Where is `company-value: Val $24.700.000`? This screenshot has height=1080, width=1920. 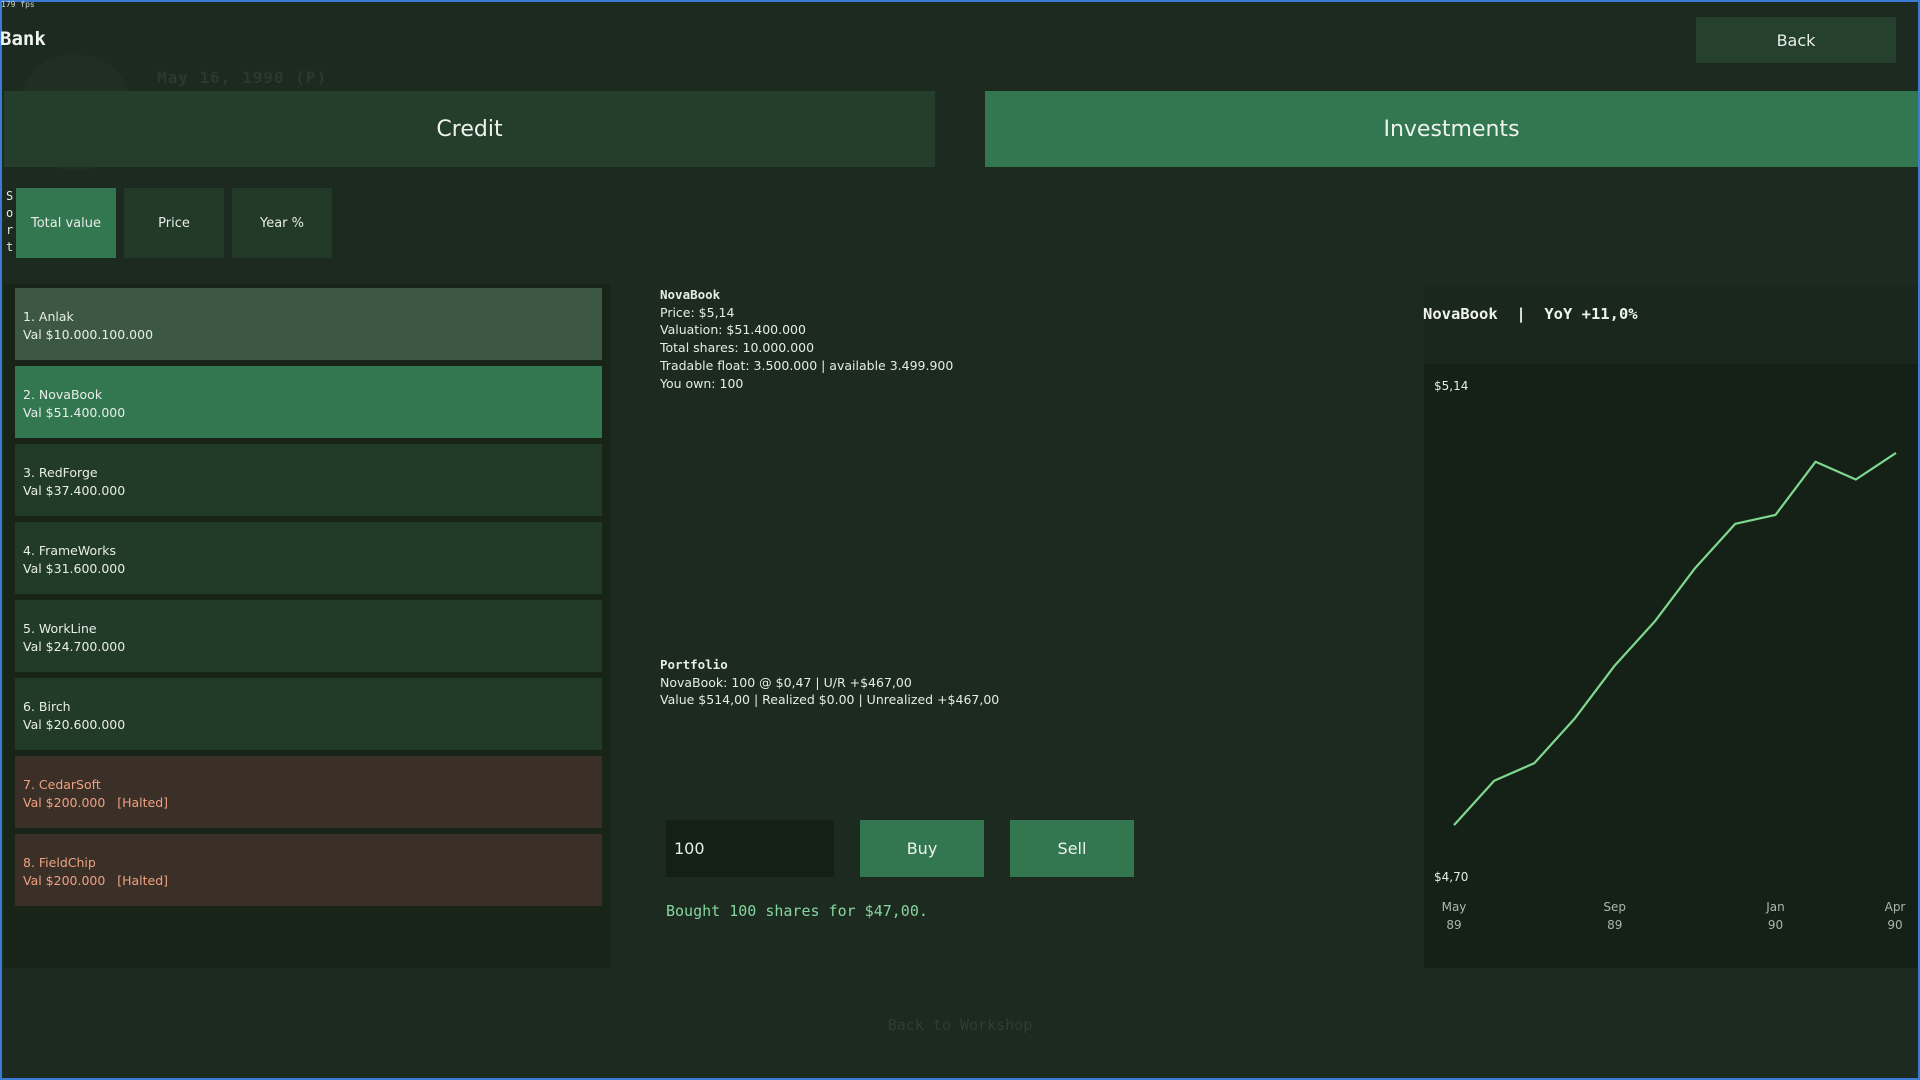
company-value: Val $24.700.000 is located at coordinates (74, 646).